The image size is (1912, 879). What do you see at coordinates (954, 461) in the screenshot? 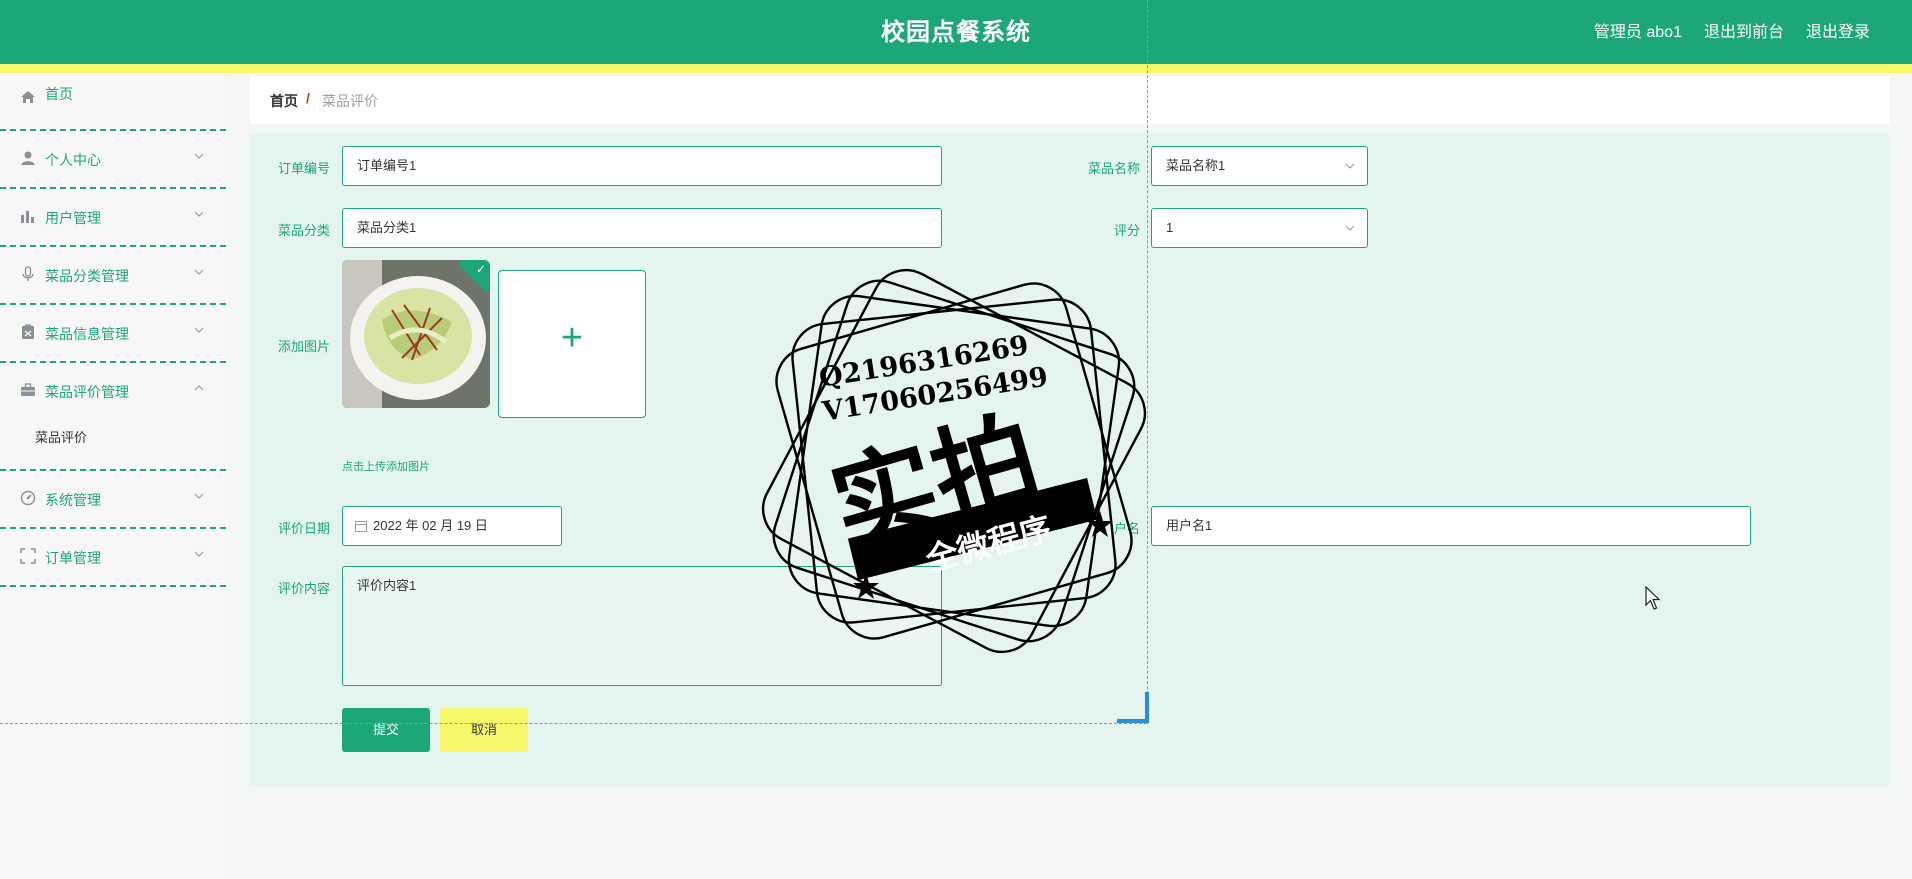
I see `watermark-stamp: Q2196316269 V17060256499 实拍 全微程序` at bounding box center [954, 461].